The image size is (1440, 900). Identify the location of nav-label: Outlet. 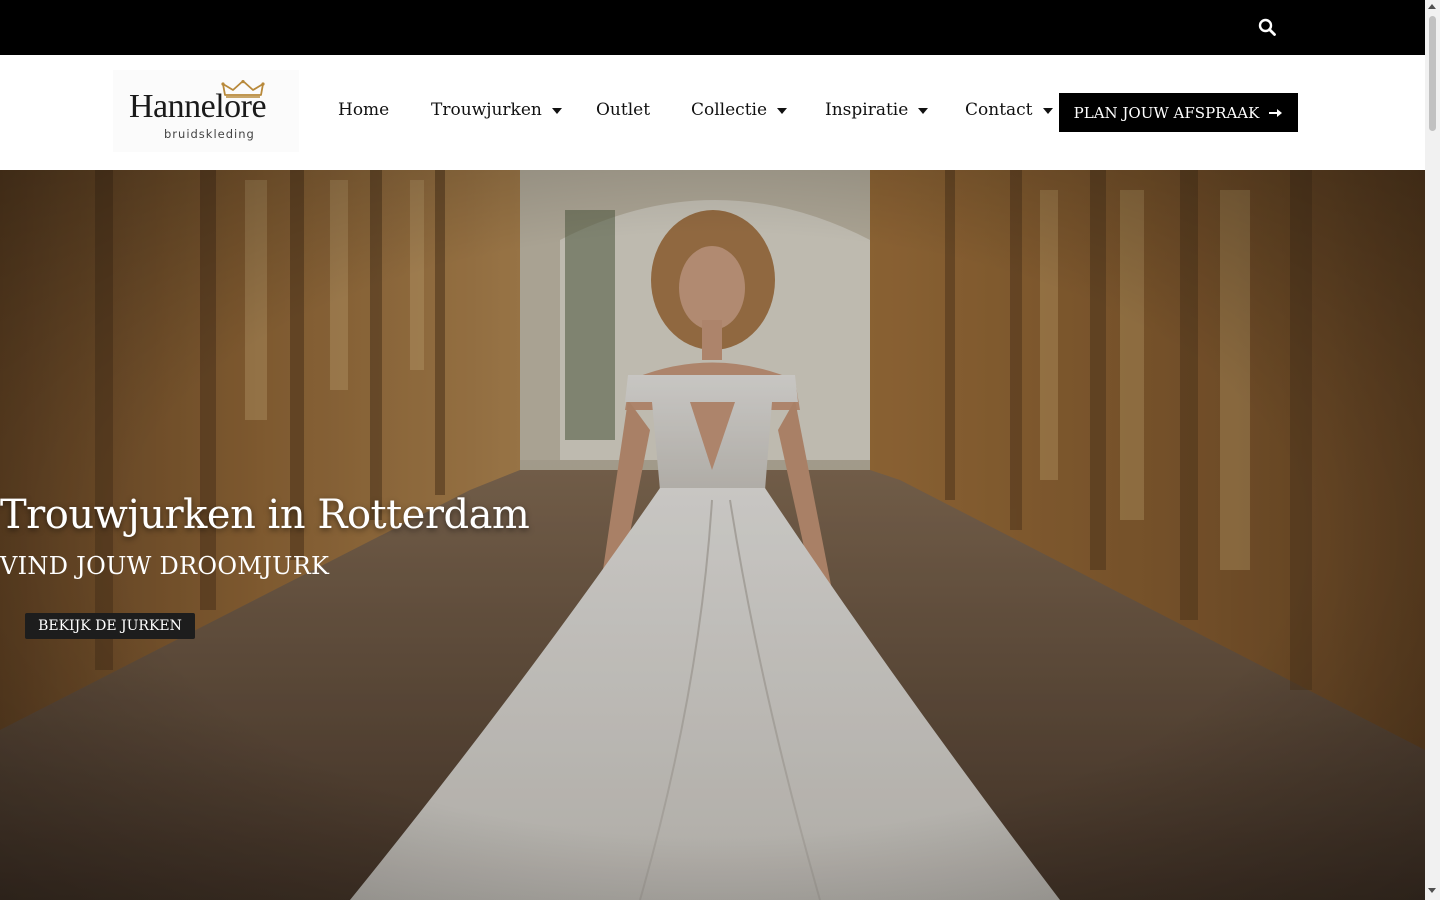
(623, 110).